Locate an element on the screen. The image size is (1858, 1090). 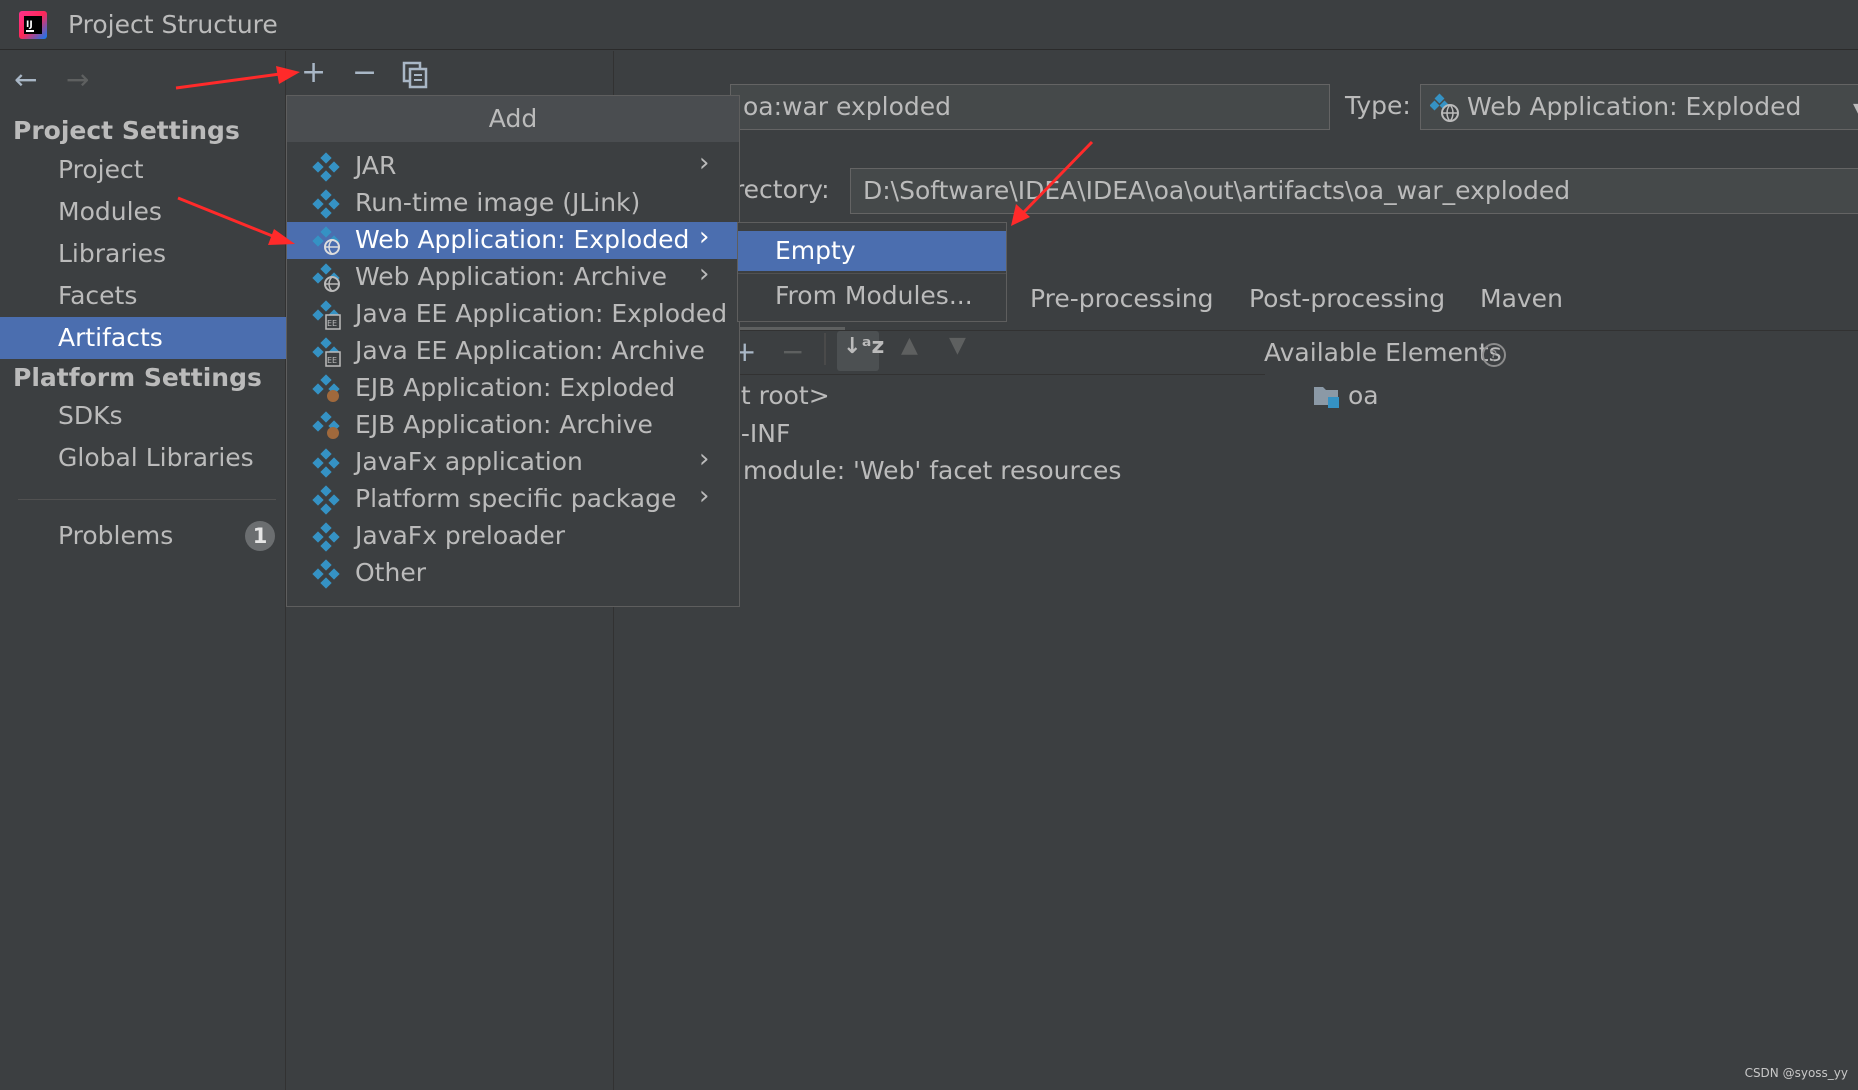
platform-settings-heading: Platform Settings is located at coordinates (137, 377).